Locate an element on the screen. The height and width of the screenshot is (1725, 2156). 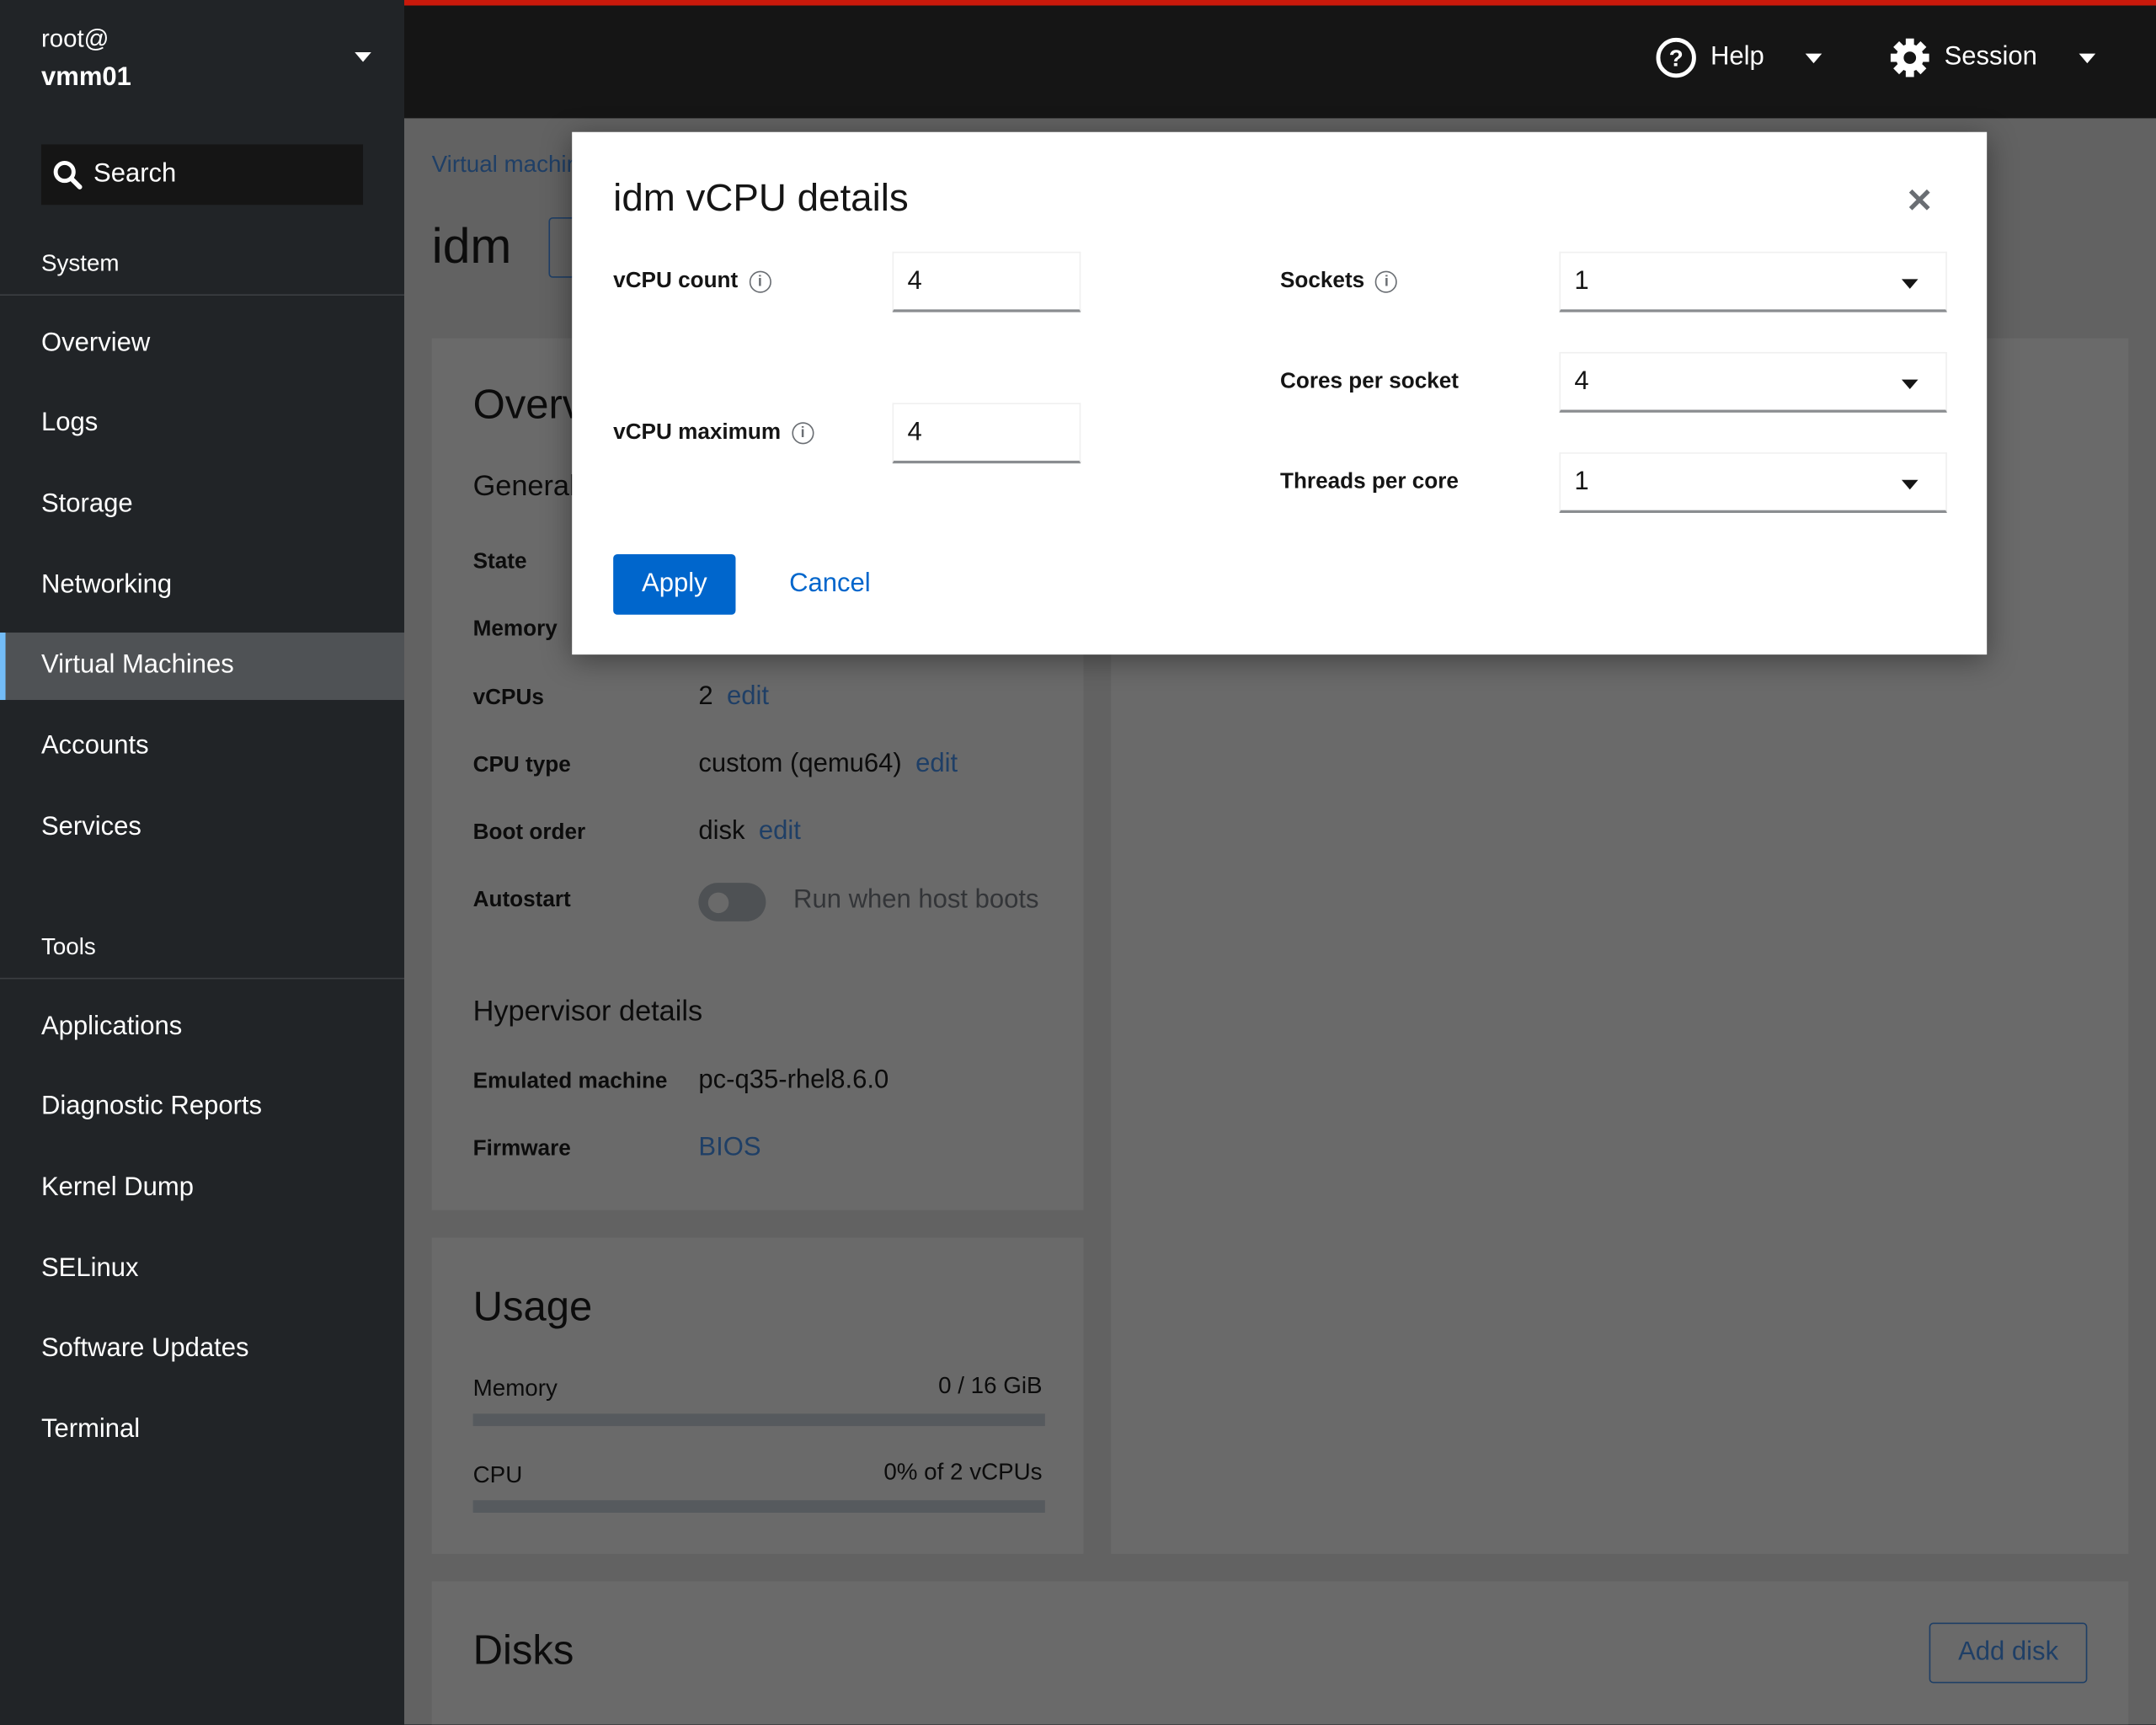
memory-value: 0 / 16 GiB is located at coordinates (991, 1385).